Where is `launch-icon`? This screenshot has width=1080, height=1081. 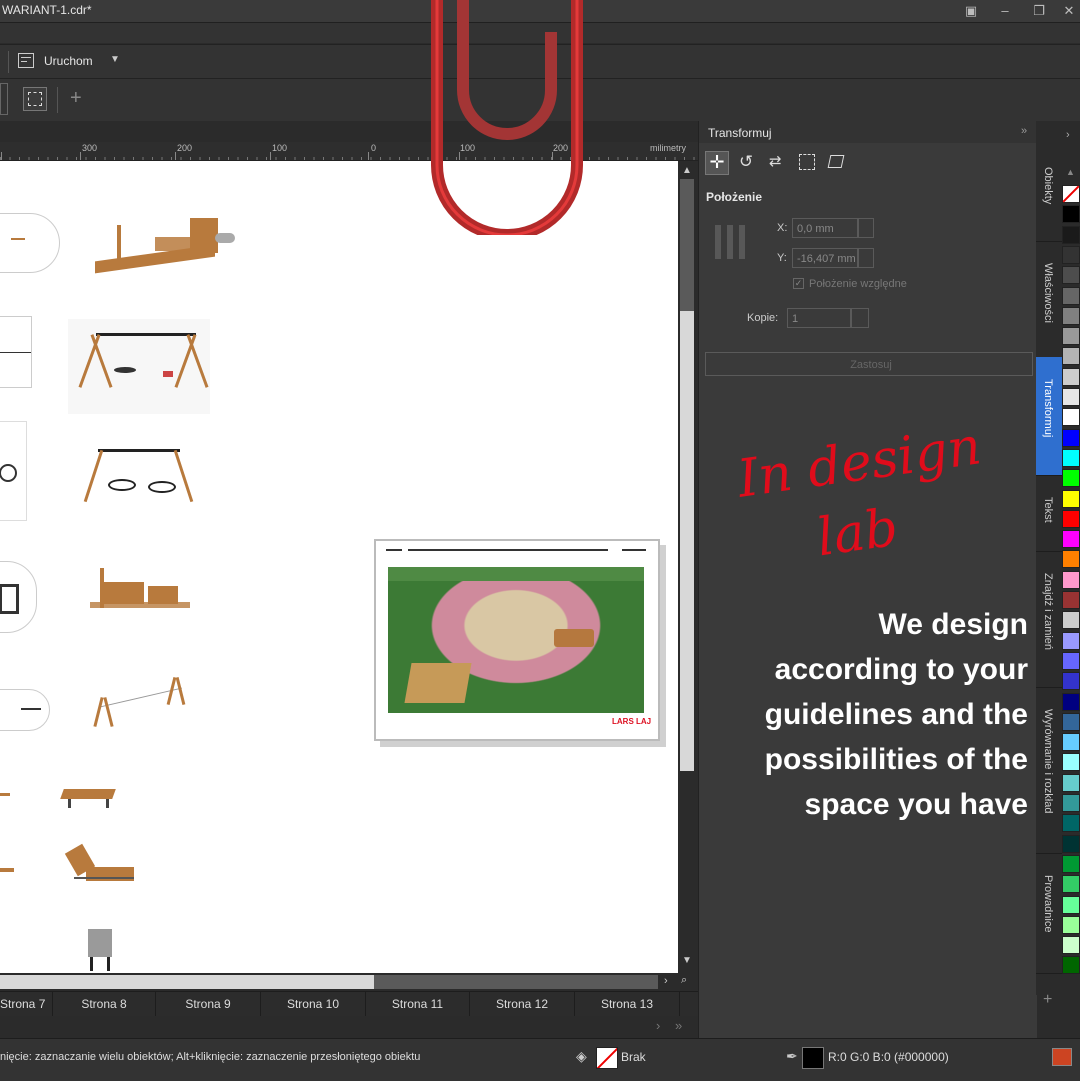 launch-icon is located at coordinates (26, 60).